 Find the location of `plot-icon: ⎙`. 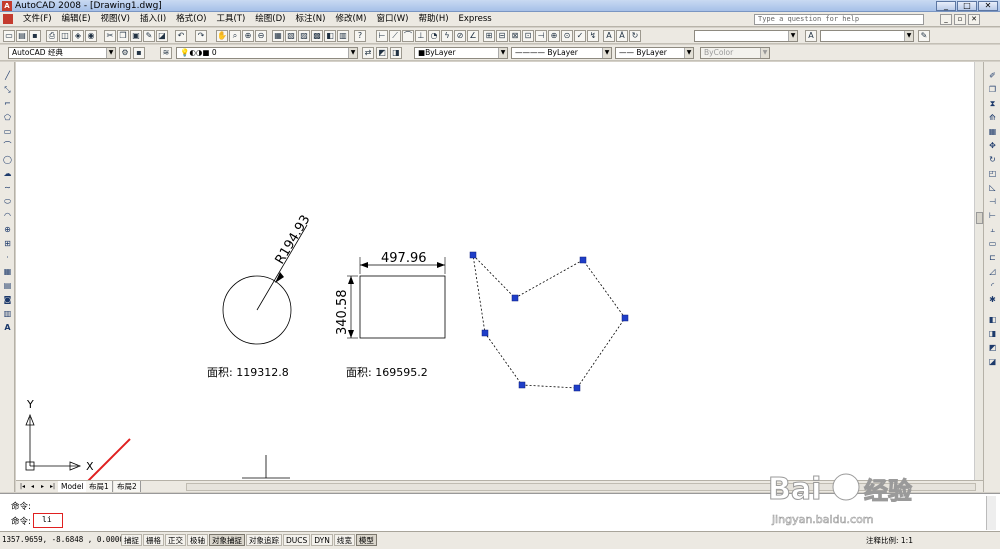

plot-icon: ⎙ is located at coordinates (52, 36).